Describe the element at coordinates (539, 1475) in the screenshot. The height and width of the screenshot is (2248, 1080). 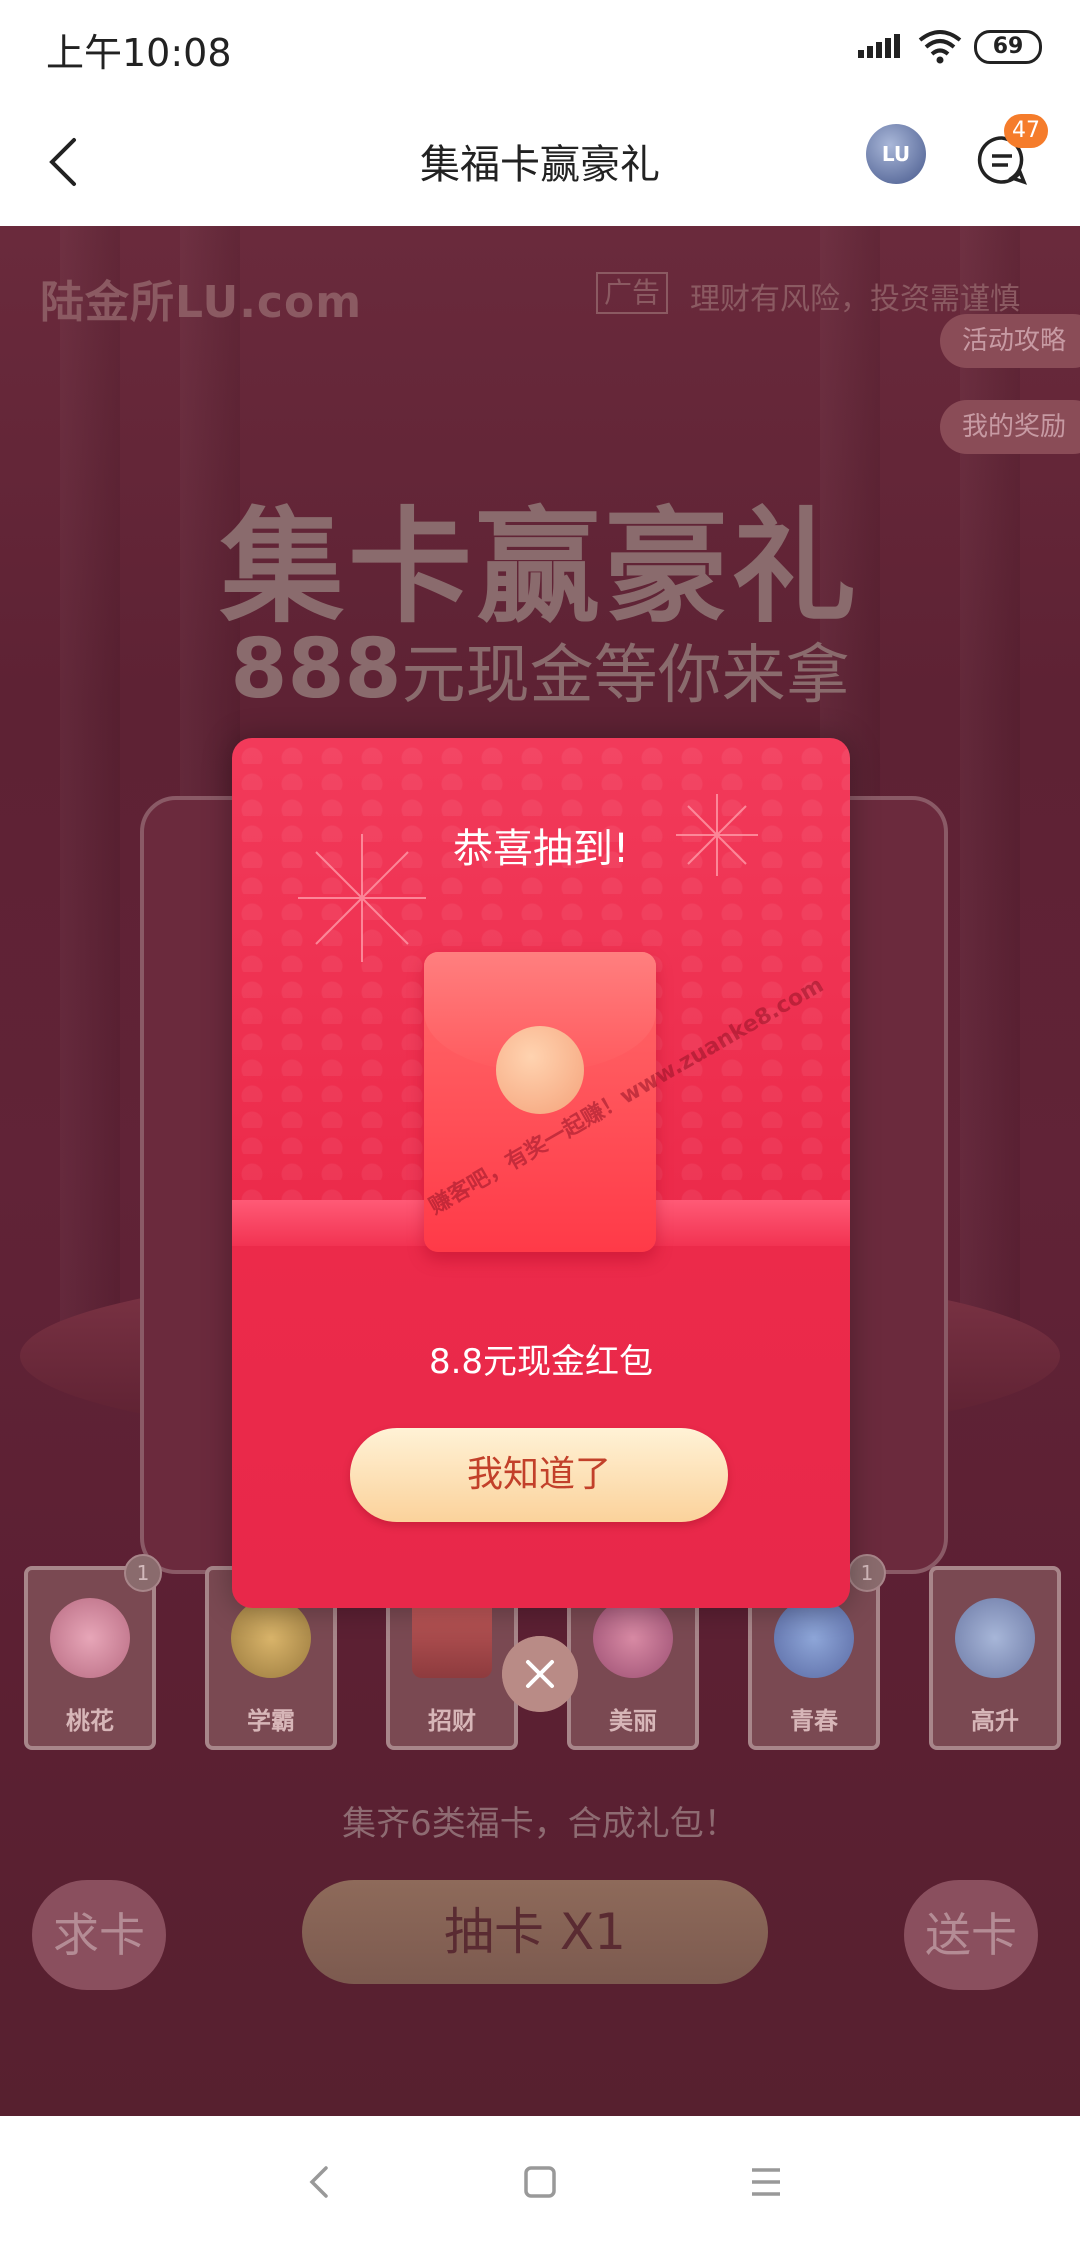
I see `confirm-button: 我知道了` at that location.